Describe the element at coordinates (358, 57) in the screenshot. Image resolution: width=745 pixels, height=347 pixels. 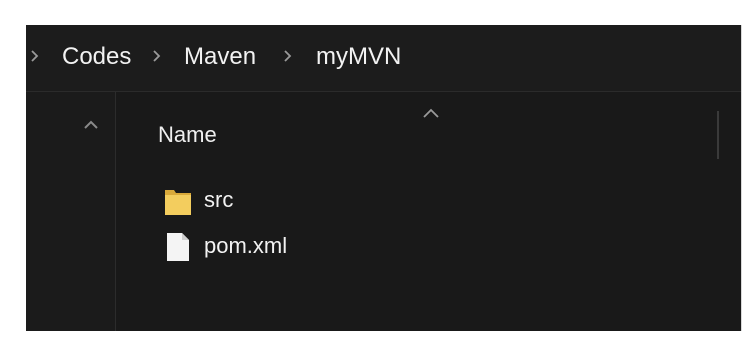
I see `breadcrumb-item-mymvn: myMVN` at that location.